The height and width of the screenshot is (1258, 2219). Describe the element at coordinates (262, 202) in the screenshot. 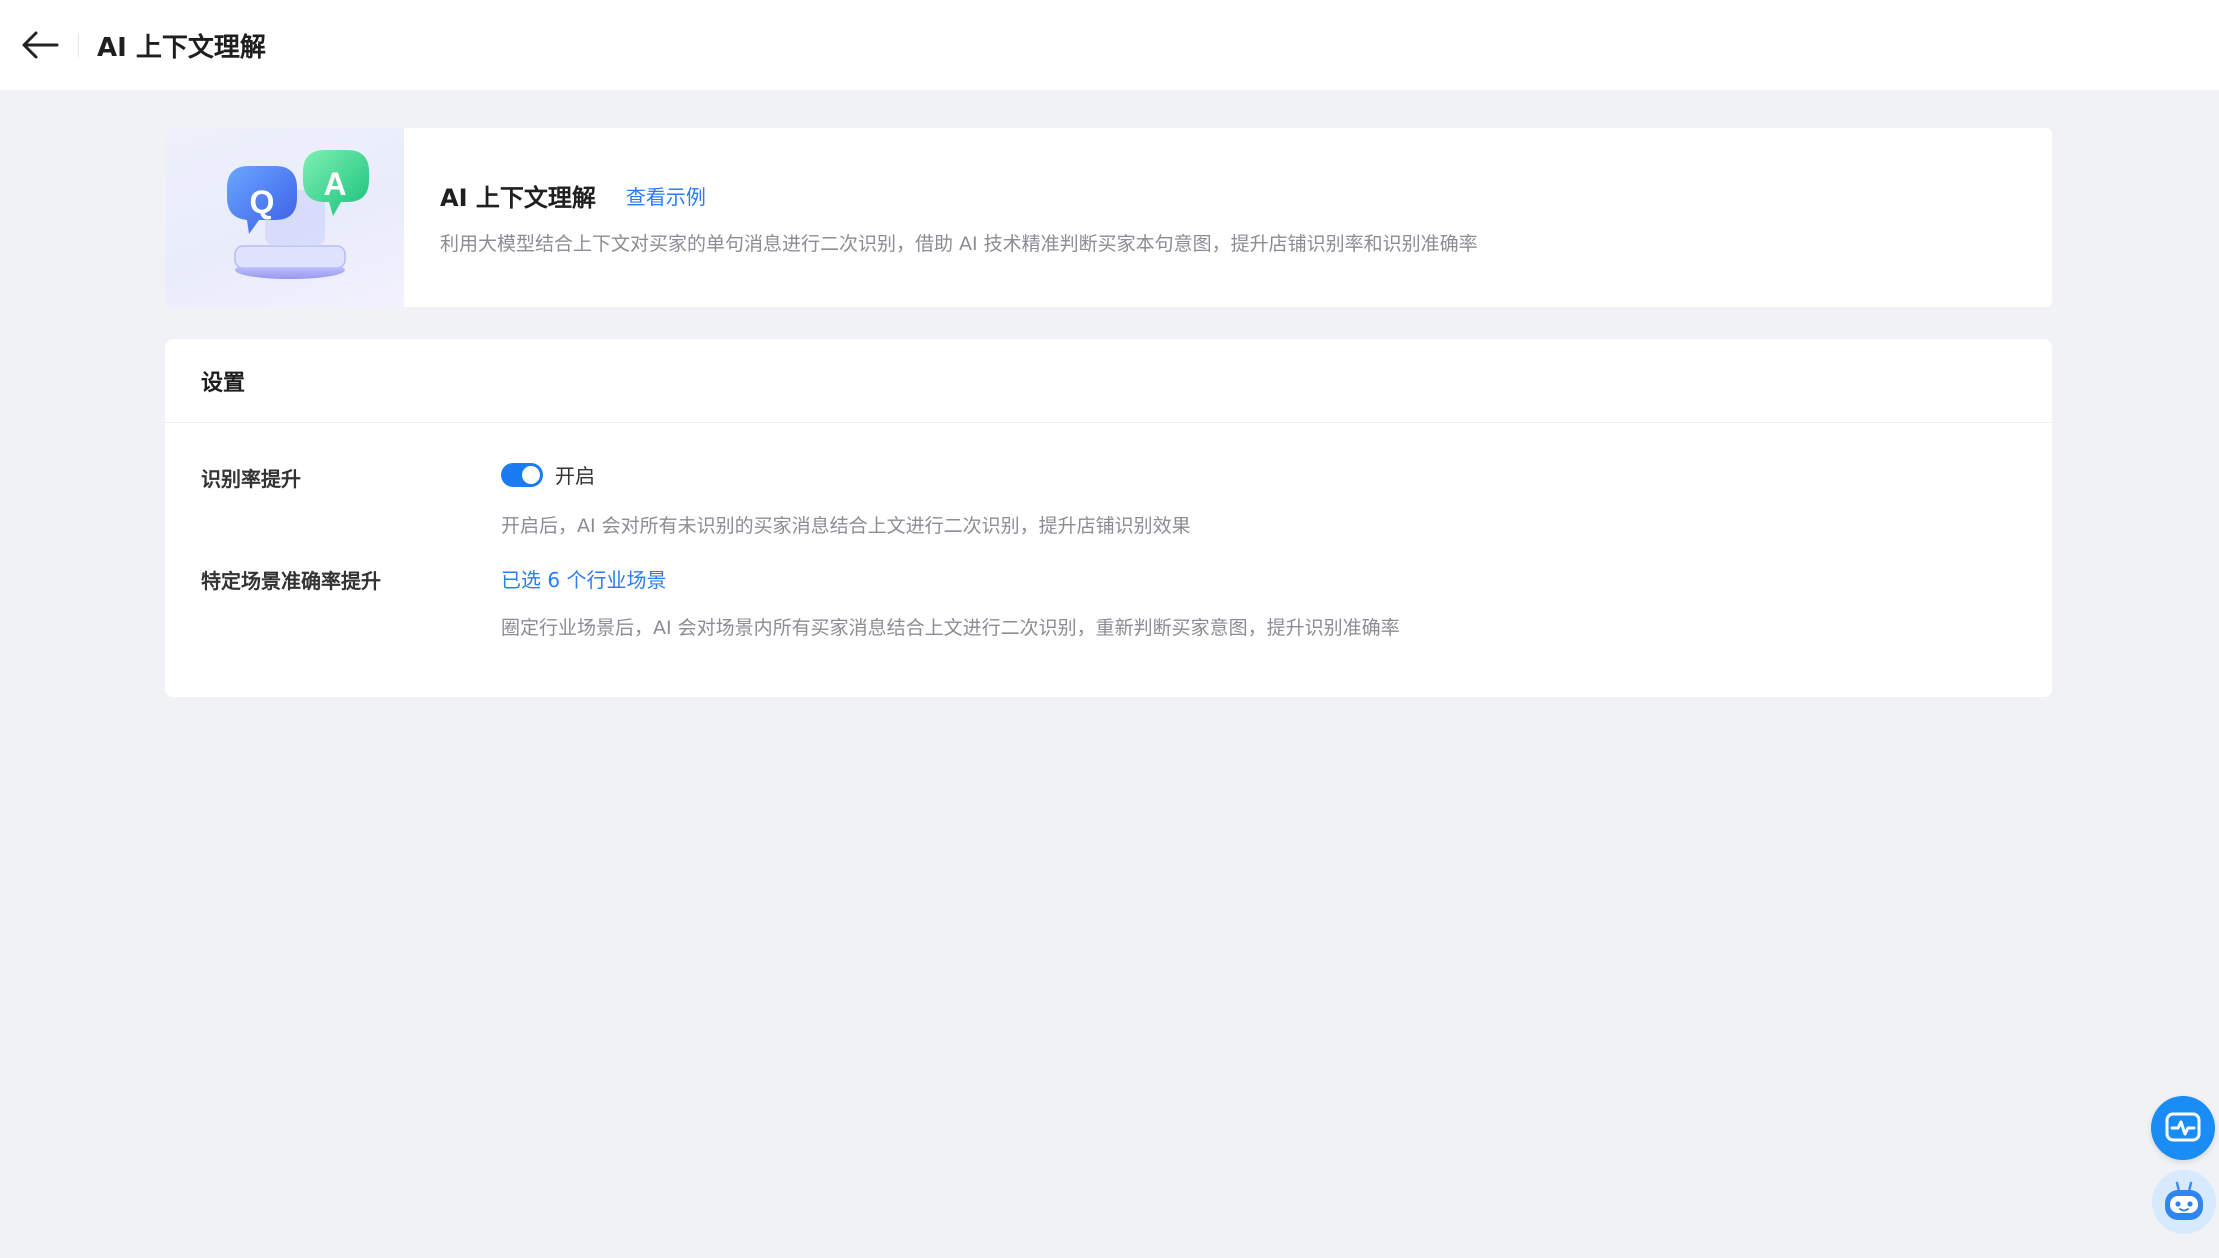

I see `q-letter: Q` at that location.